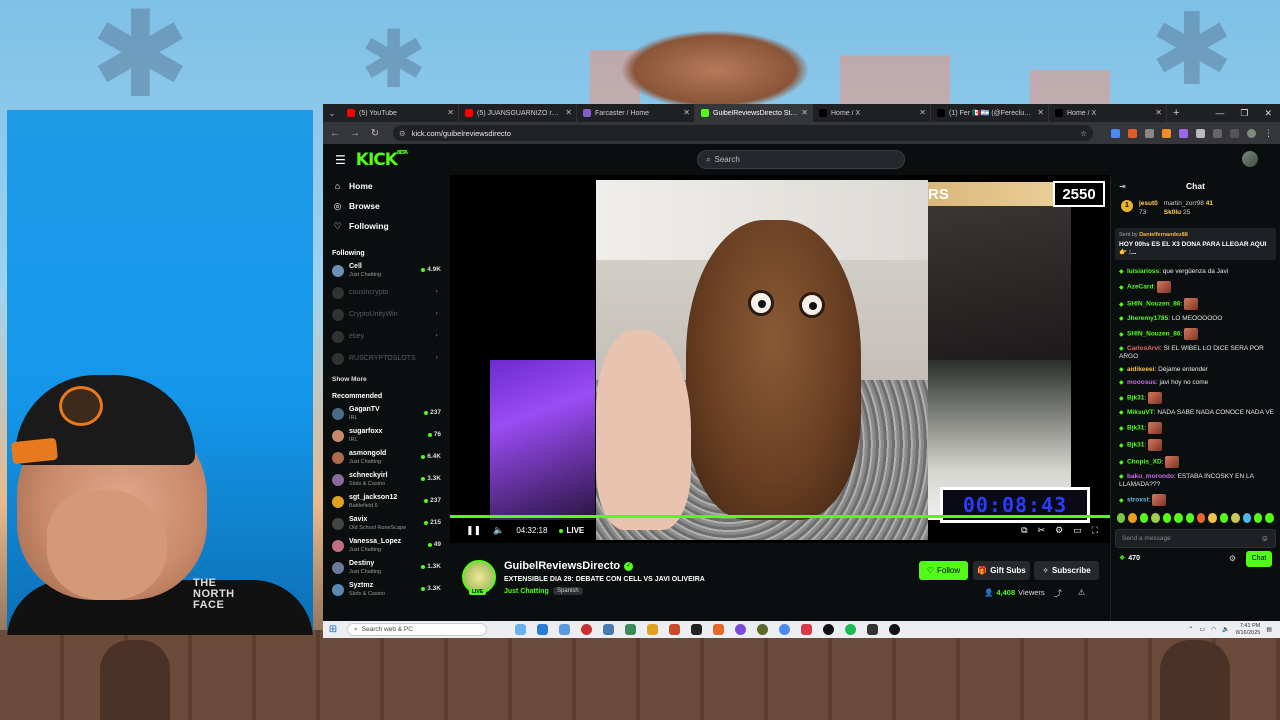 The width and height of the screenshot is (1280, 720). Describe the element at coordinates (894, 629) in the screenshot. I see `obs-icon` at that location.